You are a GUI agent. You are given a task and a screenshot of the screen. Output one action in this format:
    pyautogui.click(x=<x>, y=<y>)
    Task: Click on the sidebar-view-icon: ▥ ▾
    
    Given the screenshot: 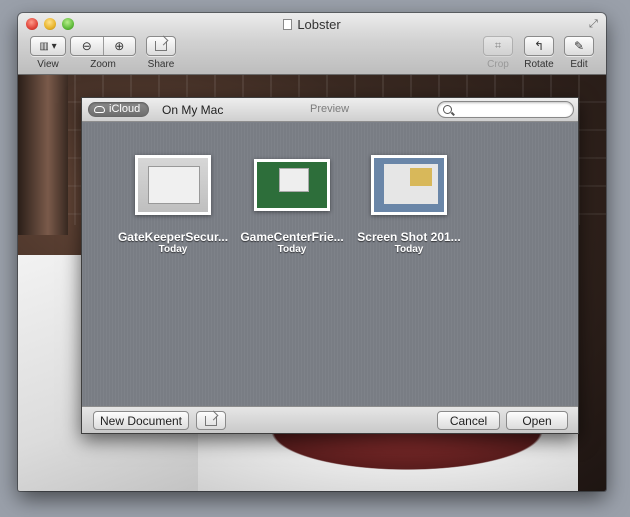 What is the action you would take?
    pyautogui.click(x=48, y=46)
    